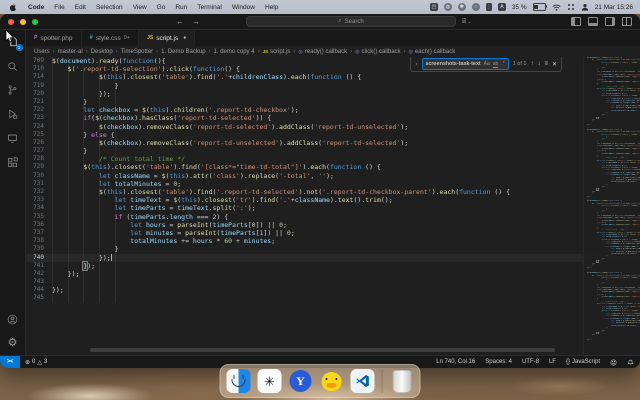 The width and height of the screenshot is (640, 400). I want to click on remote-explorer-icon, so click(13, 138).